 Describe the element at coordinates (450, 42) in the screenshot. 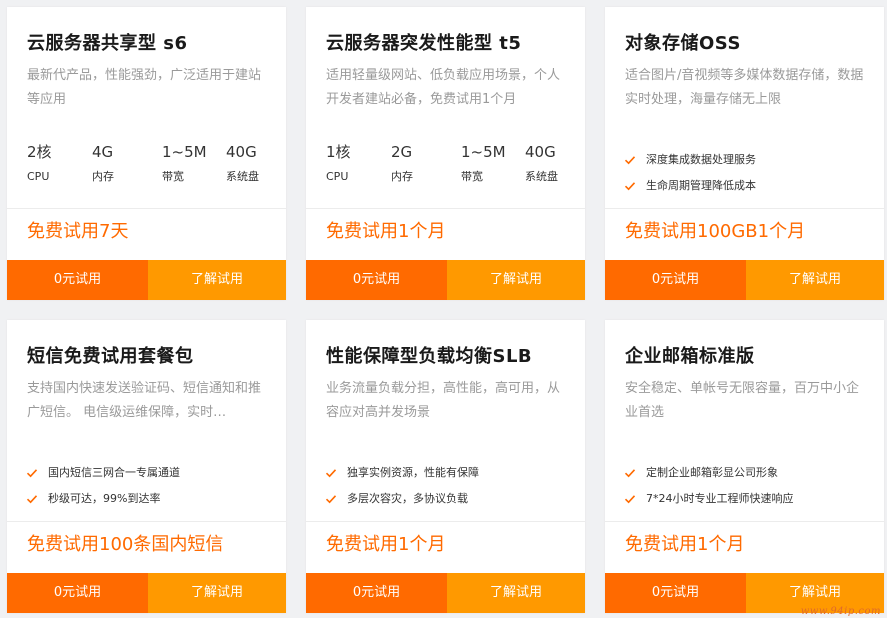

I see `card-title: 云服务器突发性能型 t5` at that location.